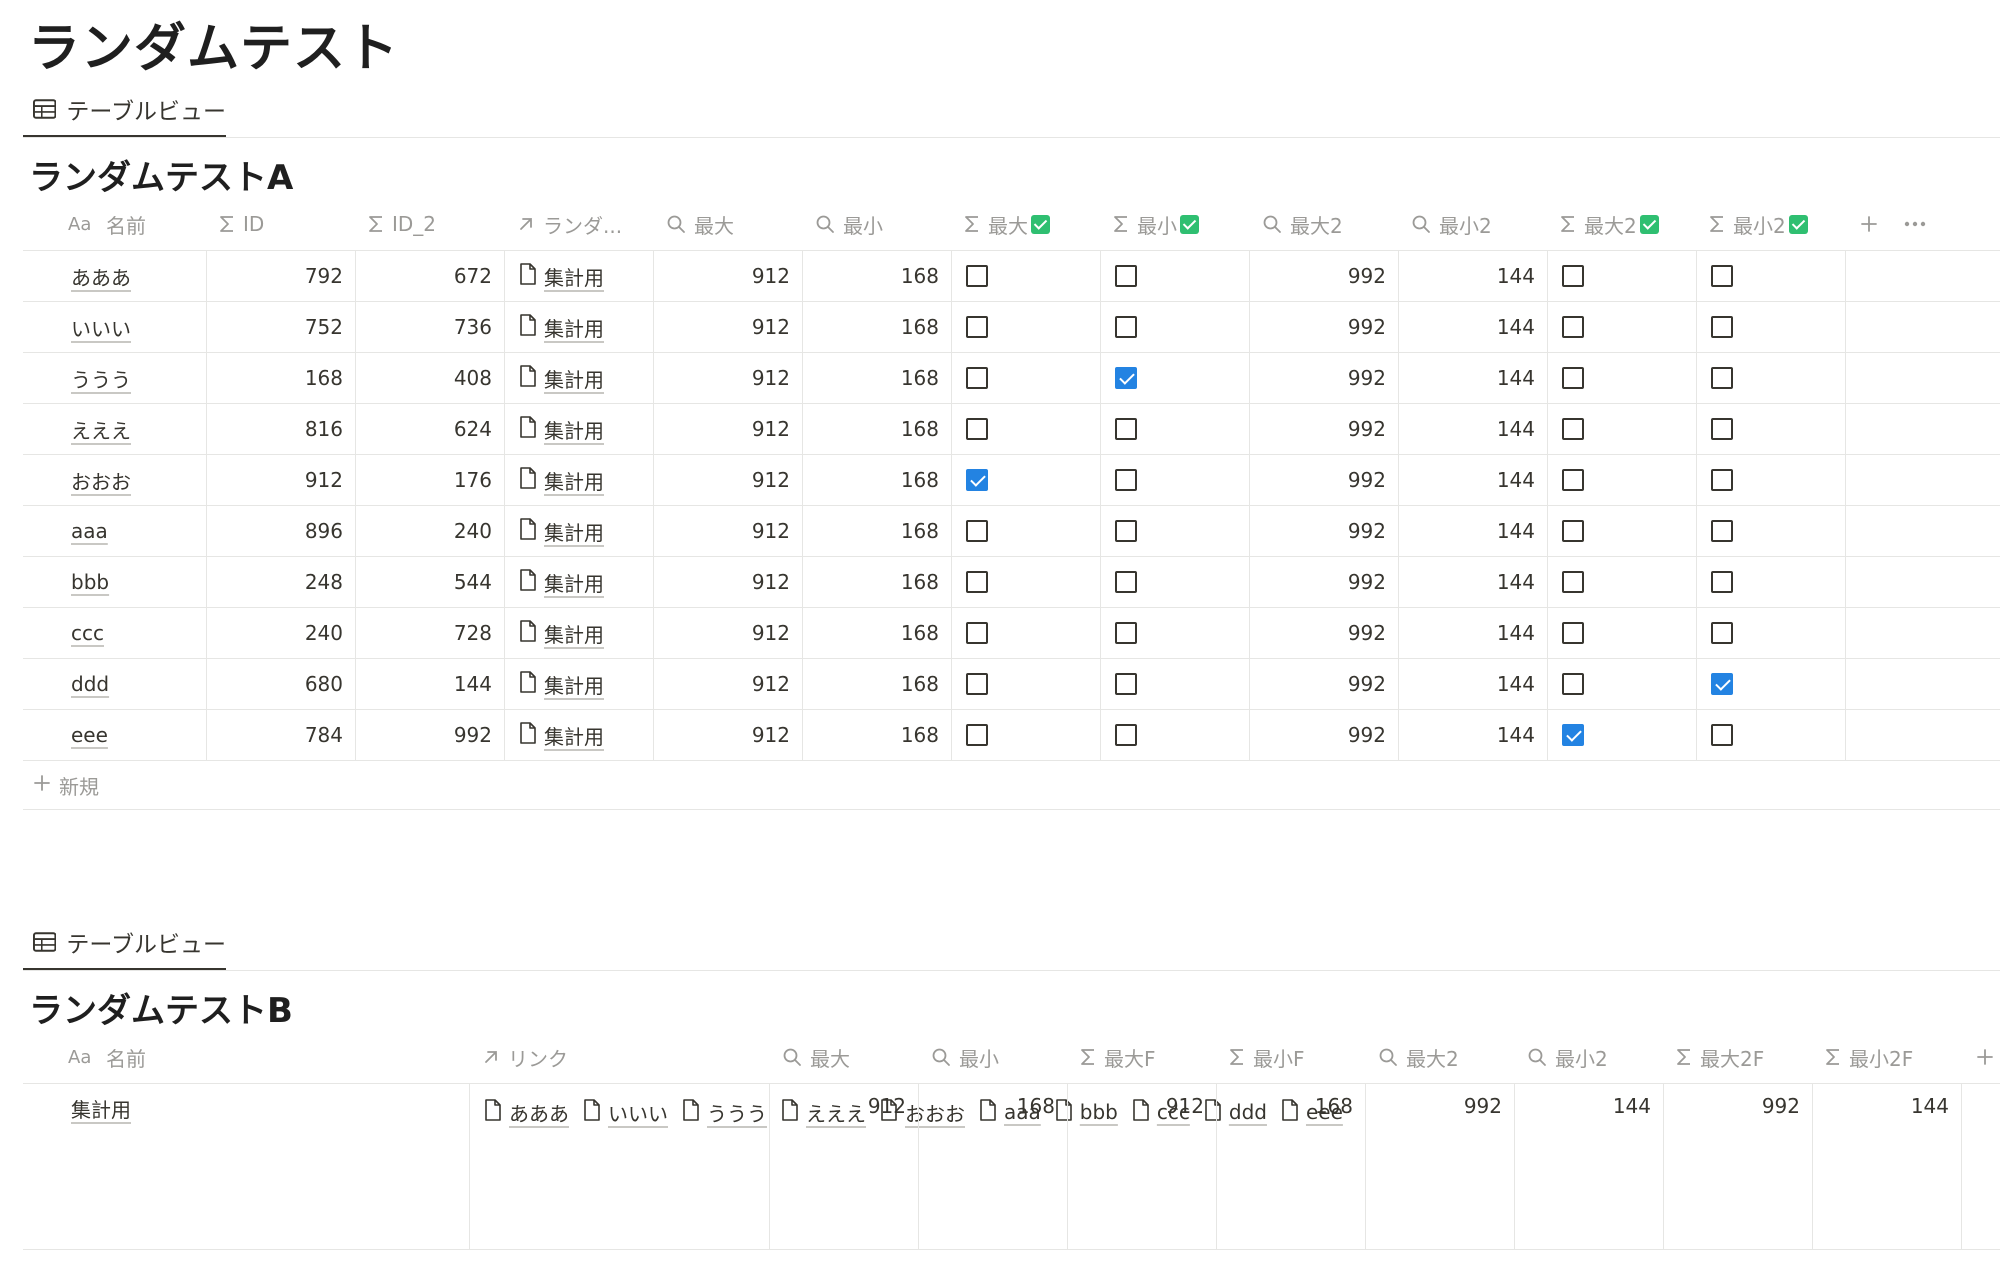  I want to click on relation-item: あああ, so click(526, 1112).